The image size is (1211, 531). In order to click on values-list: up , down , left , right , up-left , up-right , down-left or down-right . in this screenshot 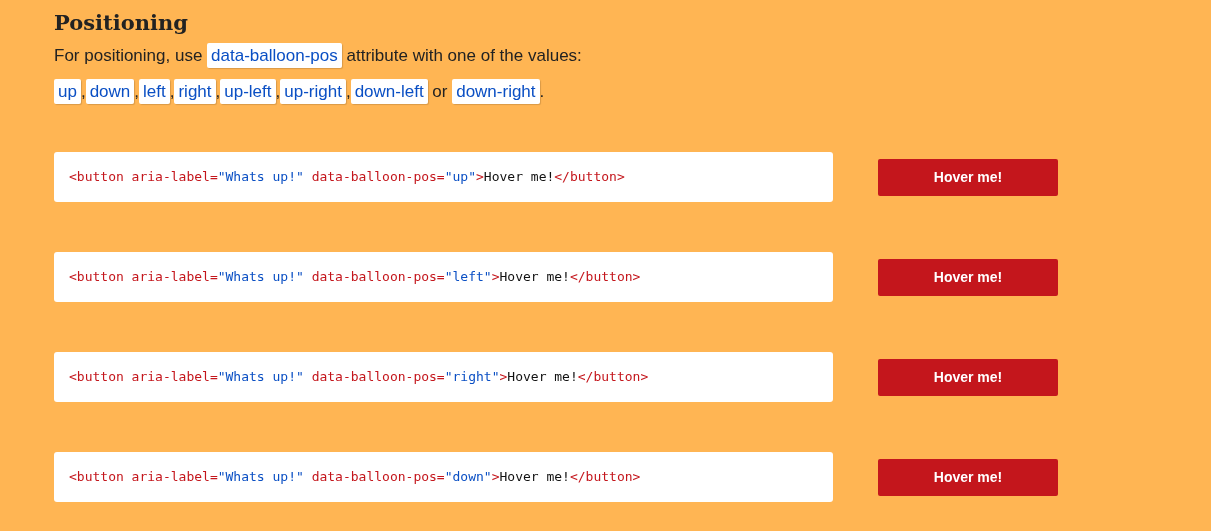, I will do `click(299, 92)`.